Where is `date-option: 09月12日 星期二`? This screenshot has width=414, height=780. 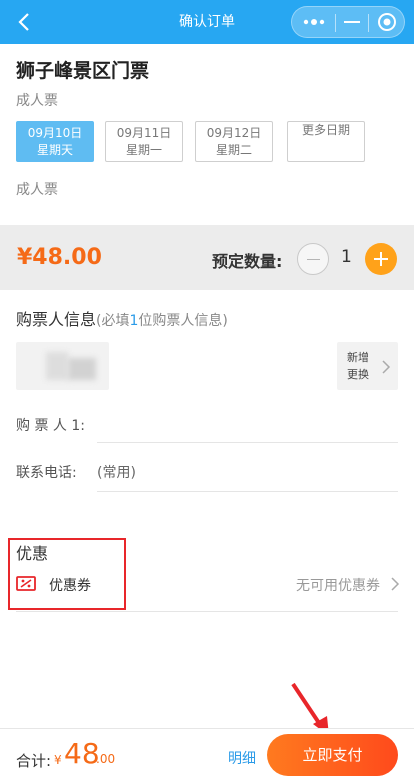 date-option: 09月12日 星期二 is located at coordinates (234, 141).